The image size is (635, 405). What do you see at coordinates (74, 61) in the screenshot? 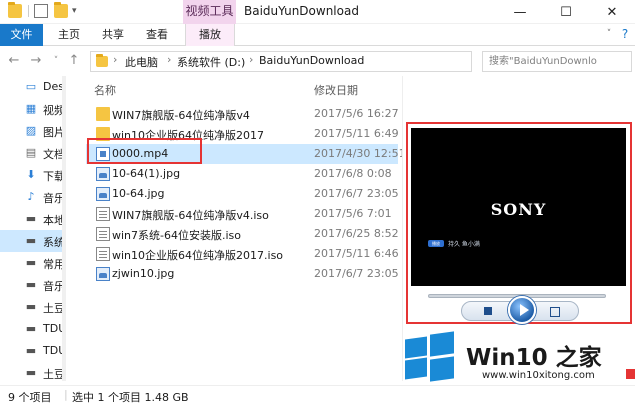
I see `up-arrow-icon: ↑` at bounding box center [74, 61].